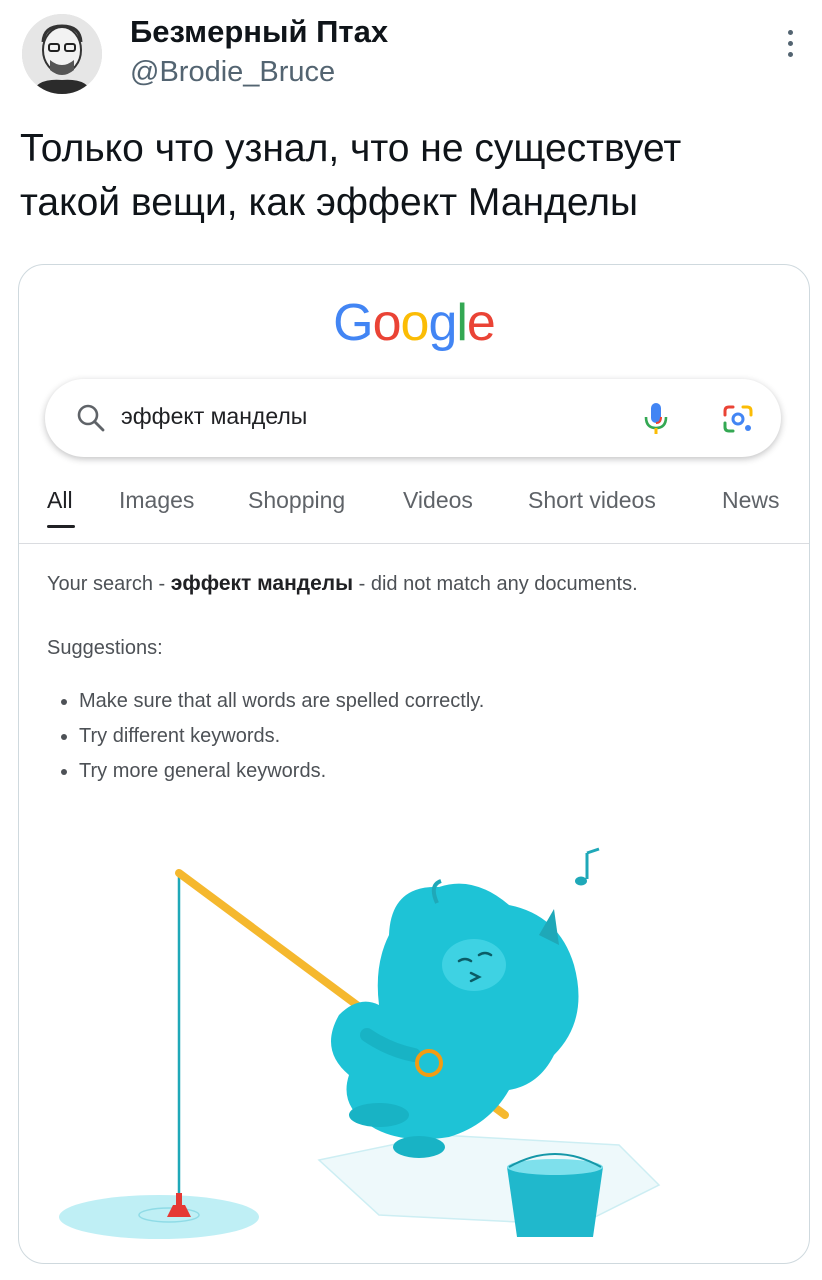  Describe the element at coordinates (587, 866) in the screenshot. I see `music-note-icon` at that location.